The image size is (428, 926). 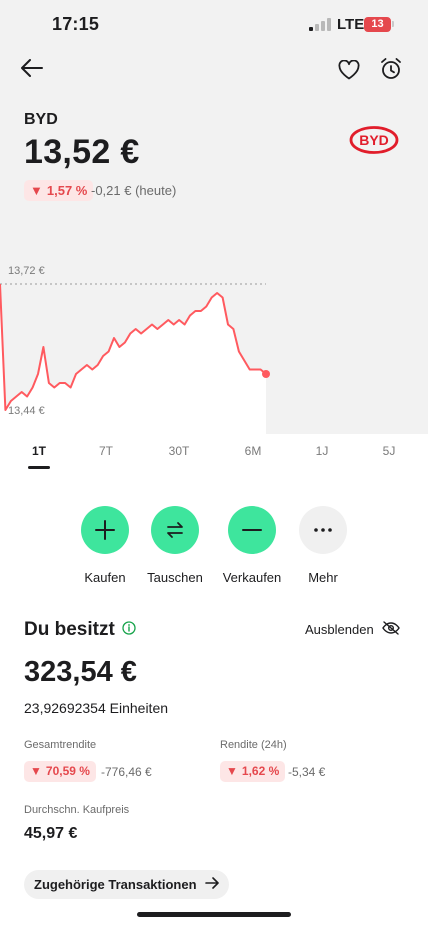 What do you see at coordinates (96, 708) in the screenshot?
I see `holding-units: 23,92692354 Einheiten` at bounding box center [96, 708].